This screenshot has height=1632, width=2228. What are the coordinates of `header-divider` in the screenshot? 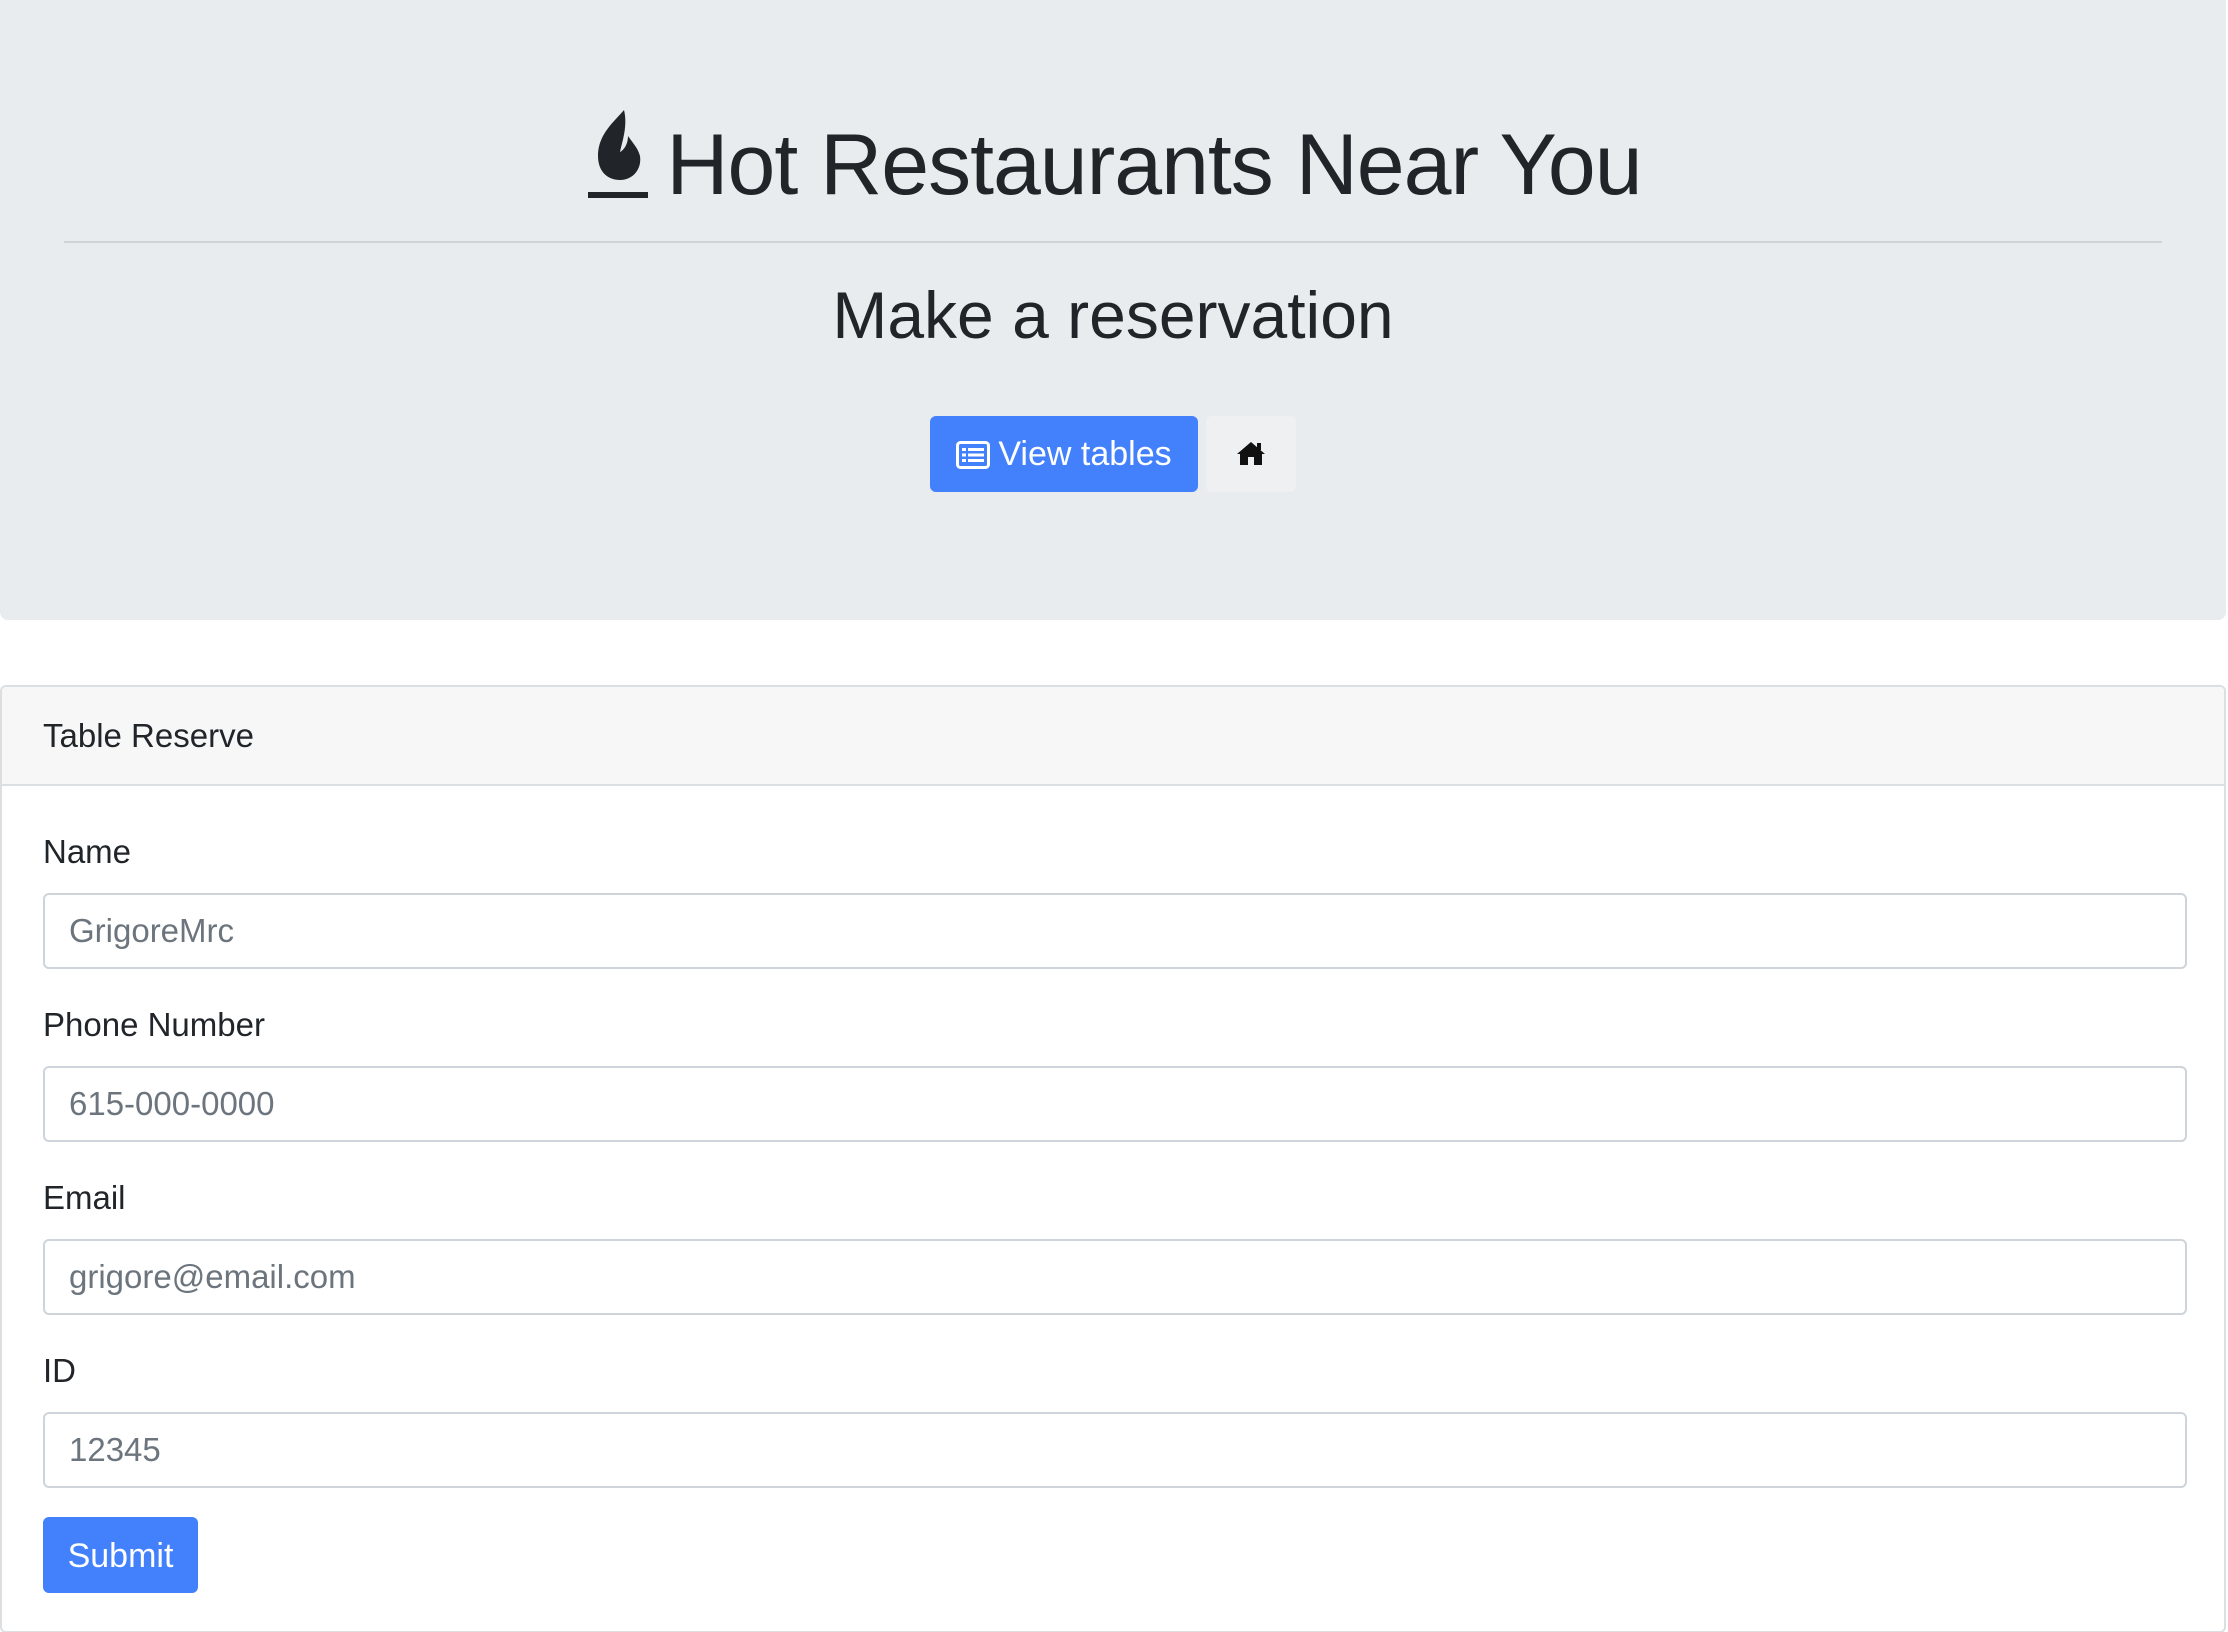 It's located at (1113, 242).